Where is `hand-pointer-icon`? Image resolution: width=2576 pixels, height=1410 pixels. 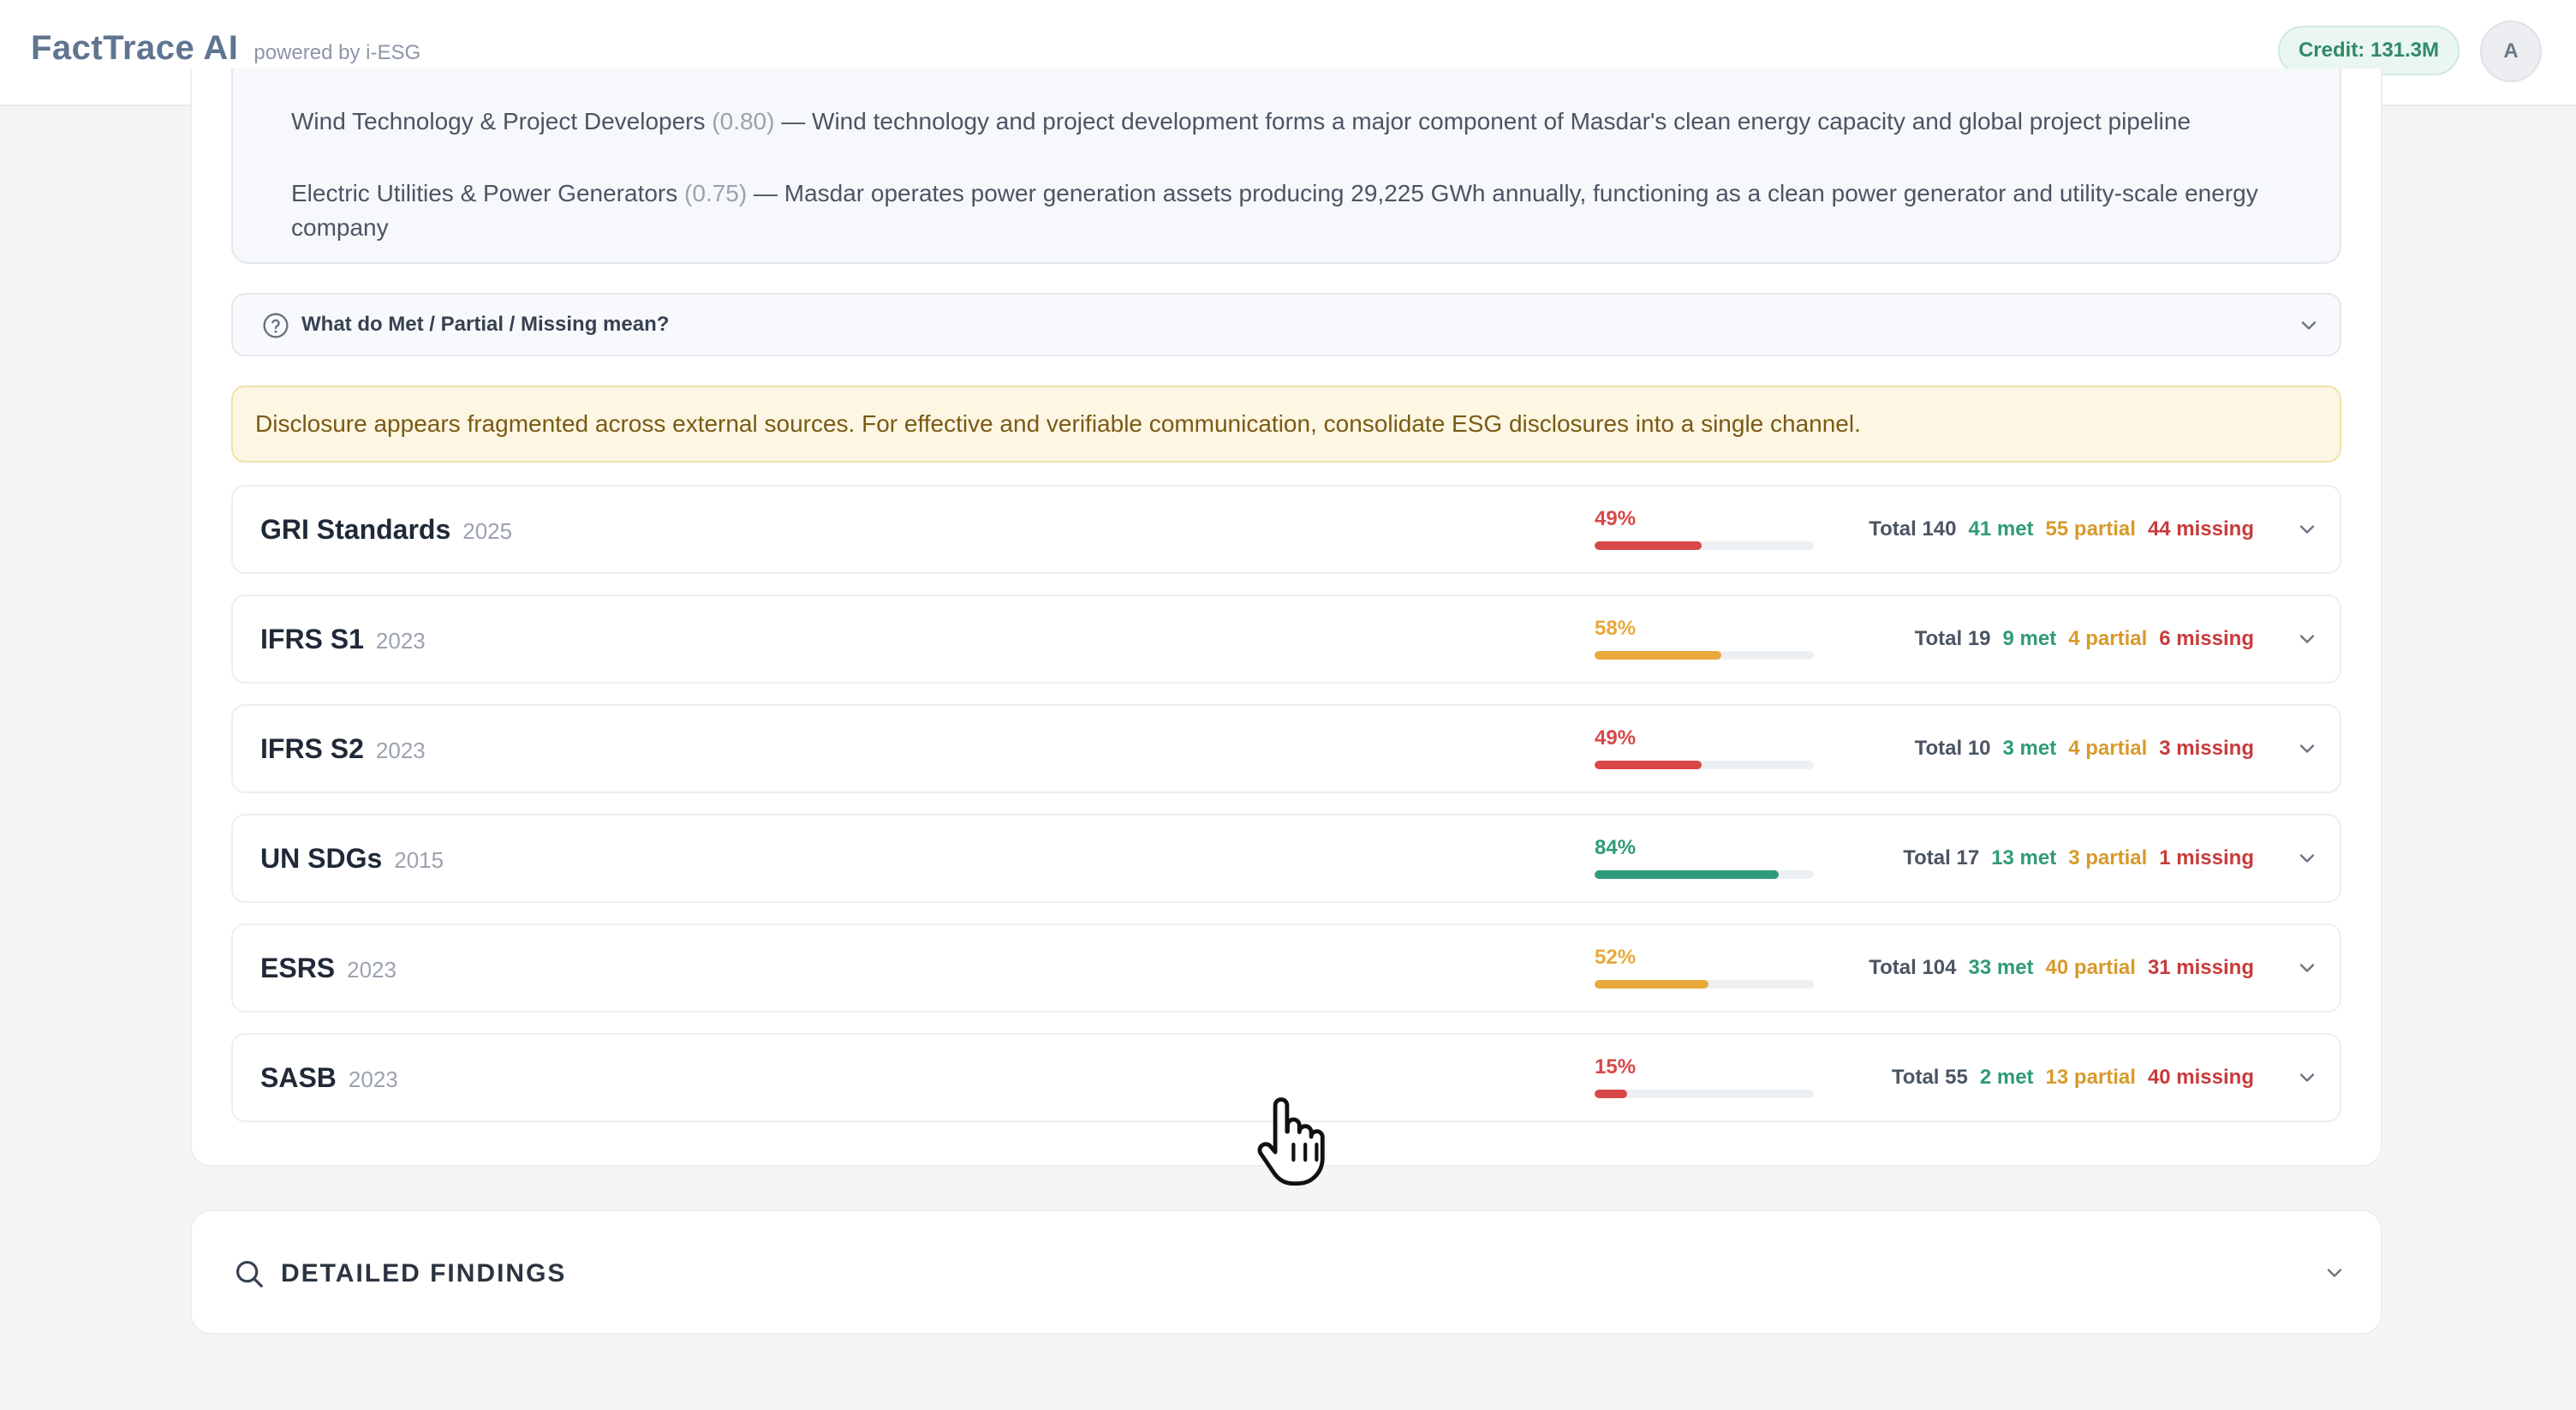 hand-pointer-icon is located at coordinates (1291, 1141).